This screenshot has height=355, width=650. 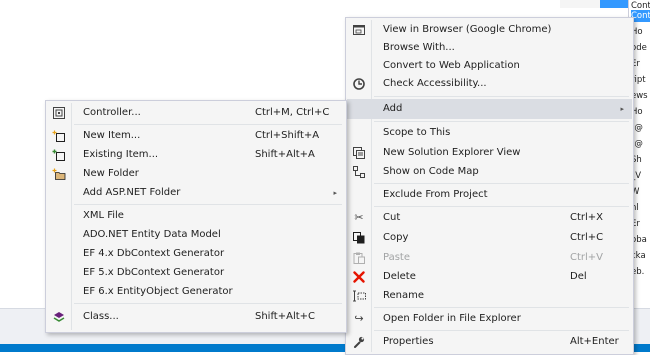 What do you see at coordinates (359, 153) in the screenshot?
I see `solution-explorer-icon` at bounding box center [359, 153].